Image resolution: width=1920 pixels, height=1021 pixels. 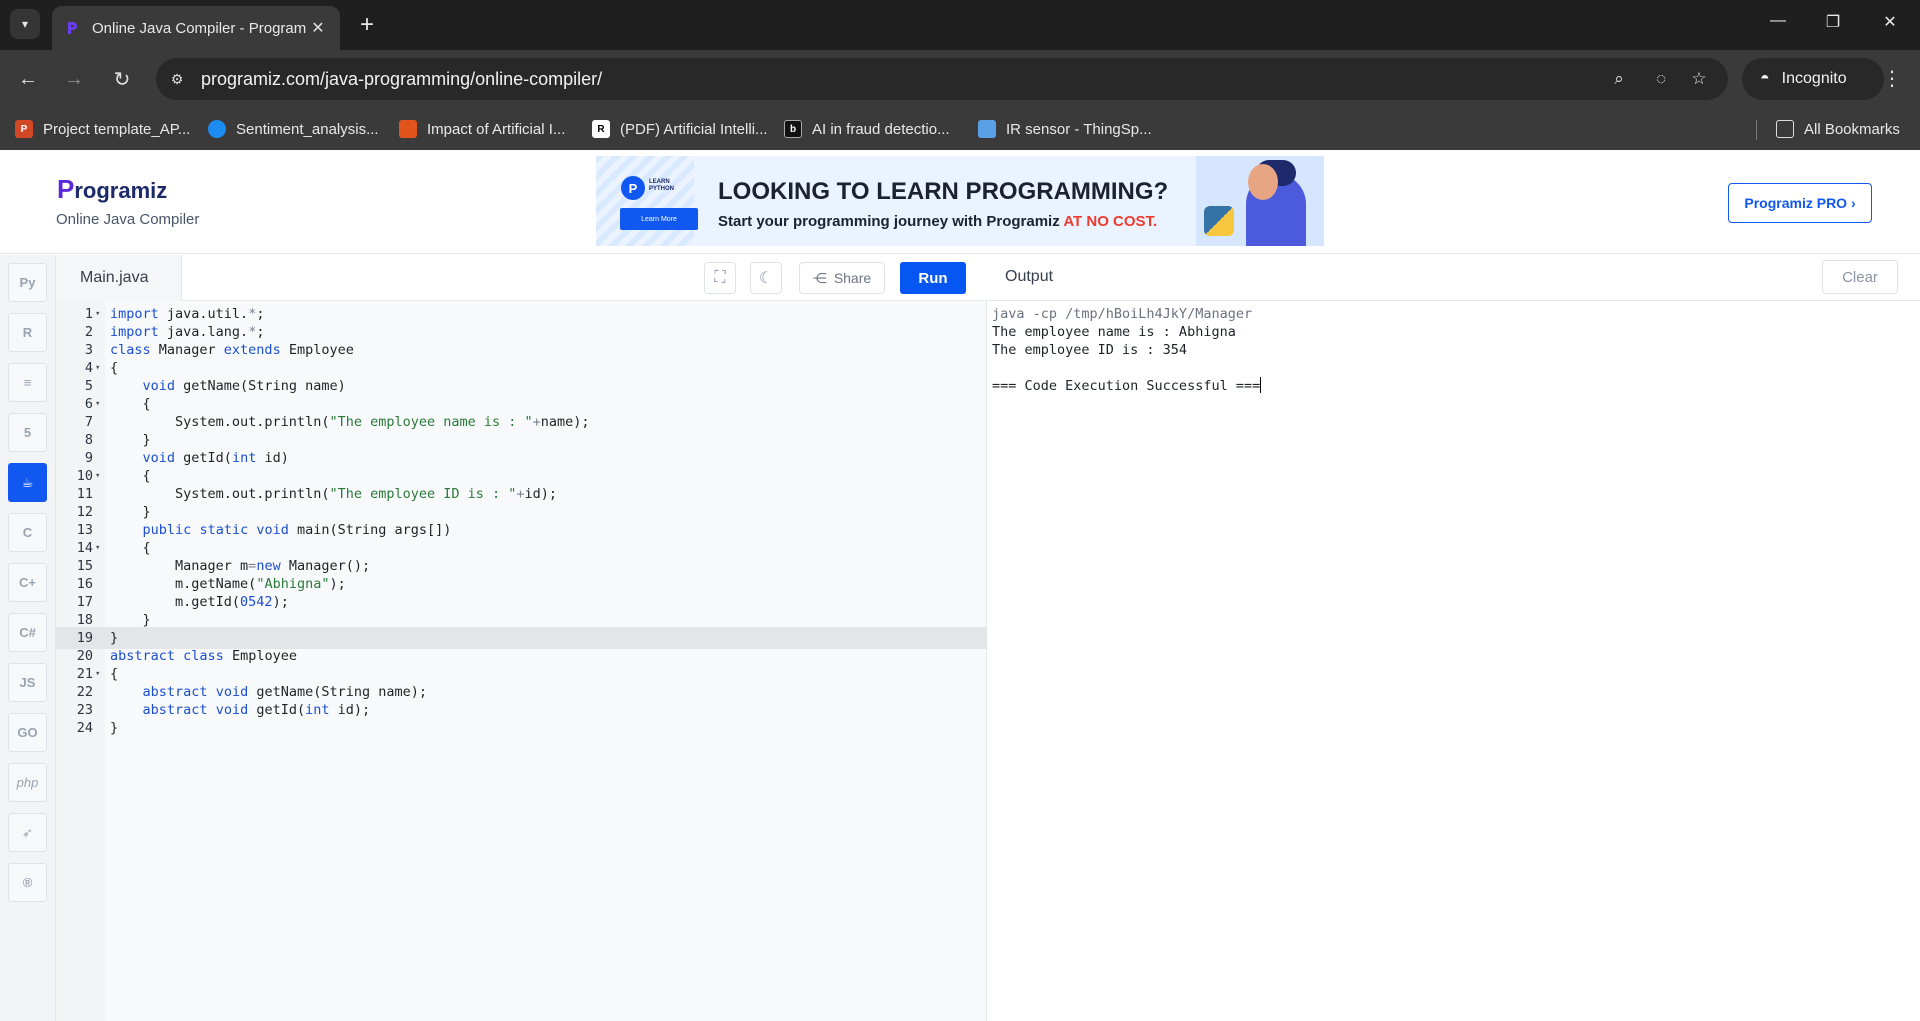 I want to click on logo-text: rogramiz, so click(x=121, y=190).